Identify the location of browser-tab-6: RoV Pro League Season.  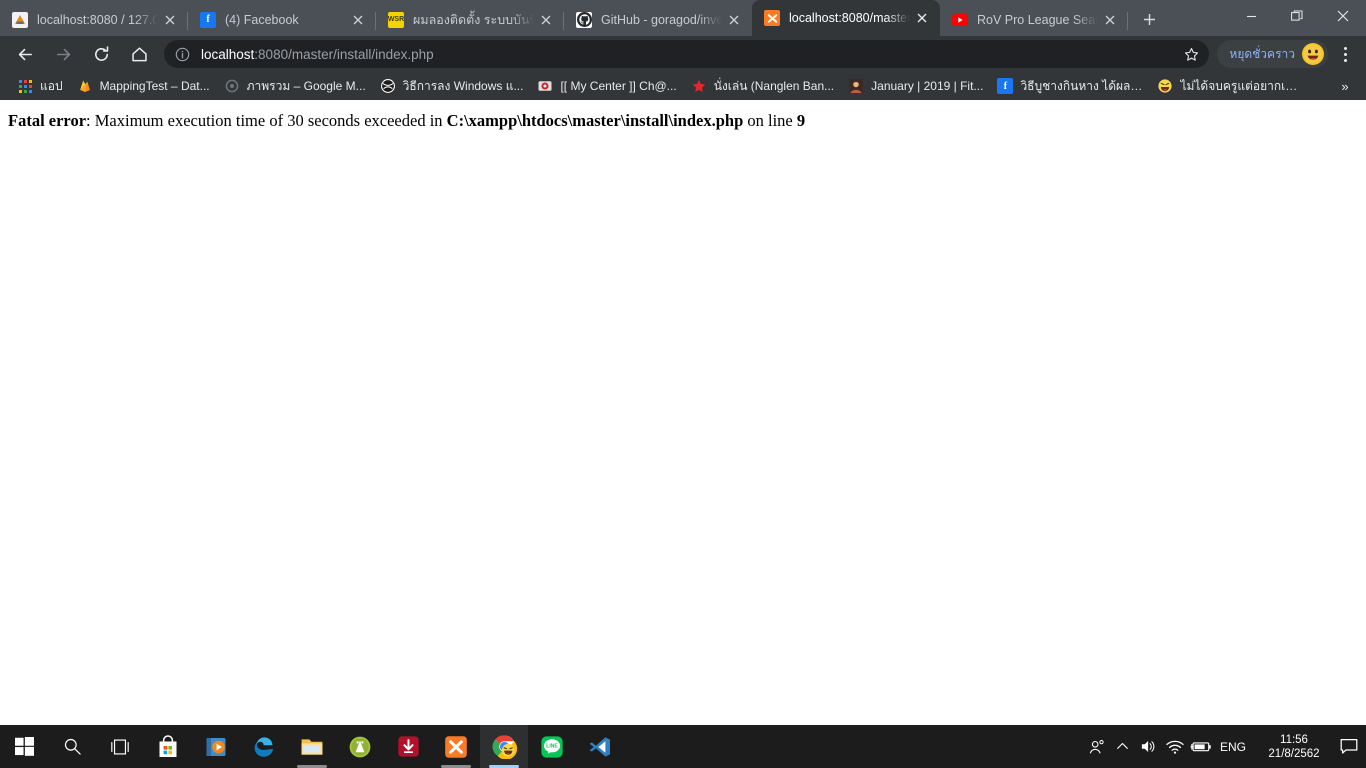
(1034, 19).